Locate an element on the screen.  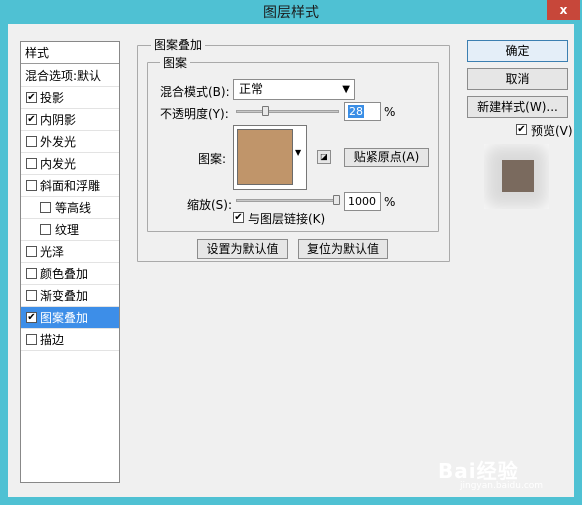
opacity-slider-track is located at coordinates (287, 111).